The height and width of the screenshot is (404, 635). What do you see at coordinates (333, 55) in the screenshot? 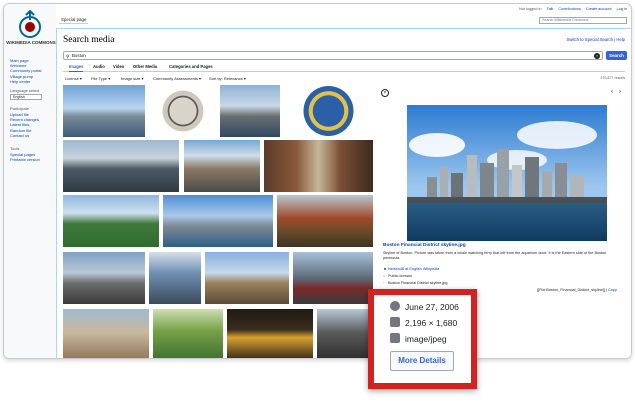
I see `media-search-input: ⚲ Boston ×` at bounding box center [333, 55].